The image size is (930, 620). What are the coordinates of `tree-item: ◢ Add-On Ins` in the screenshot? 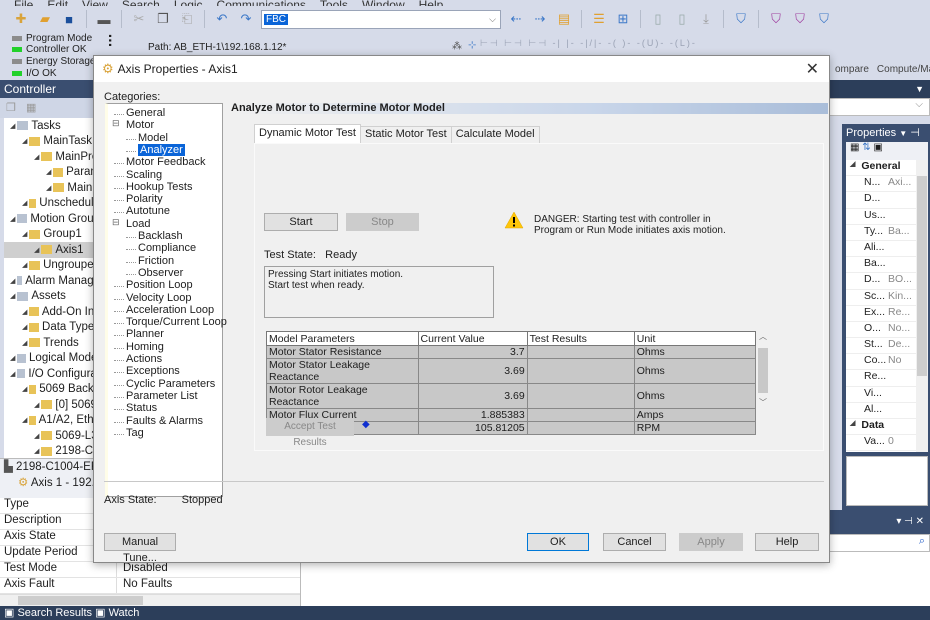 It's located at (52, 312).